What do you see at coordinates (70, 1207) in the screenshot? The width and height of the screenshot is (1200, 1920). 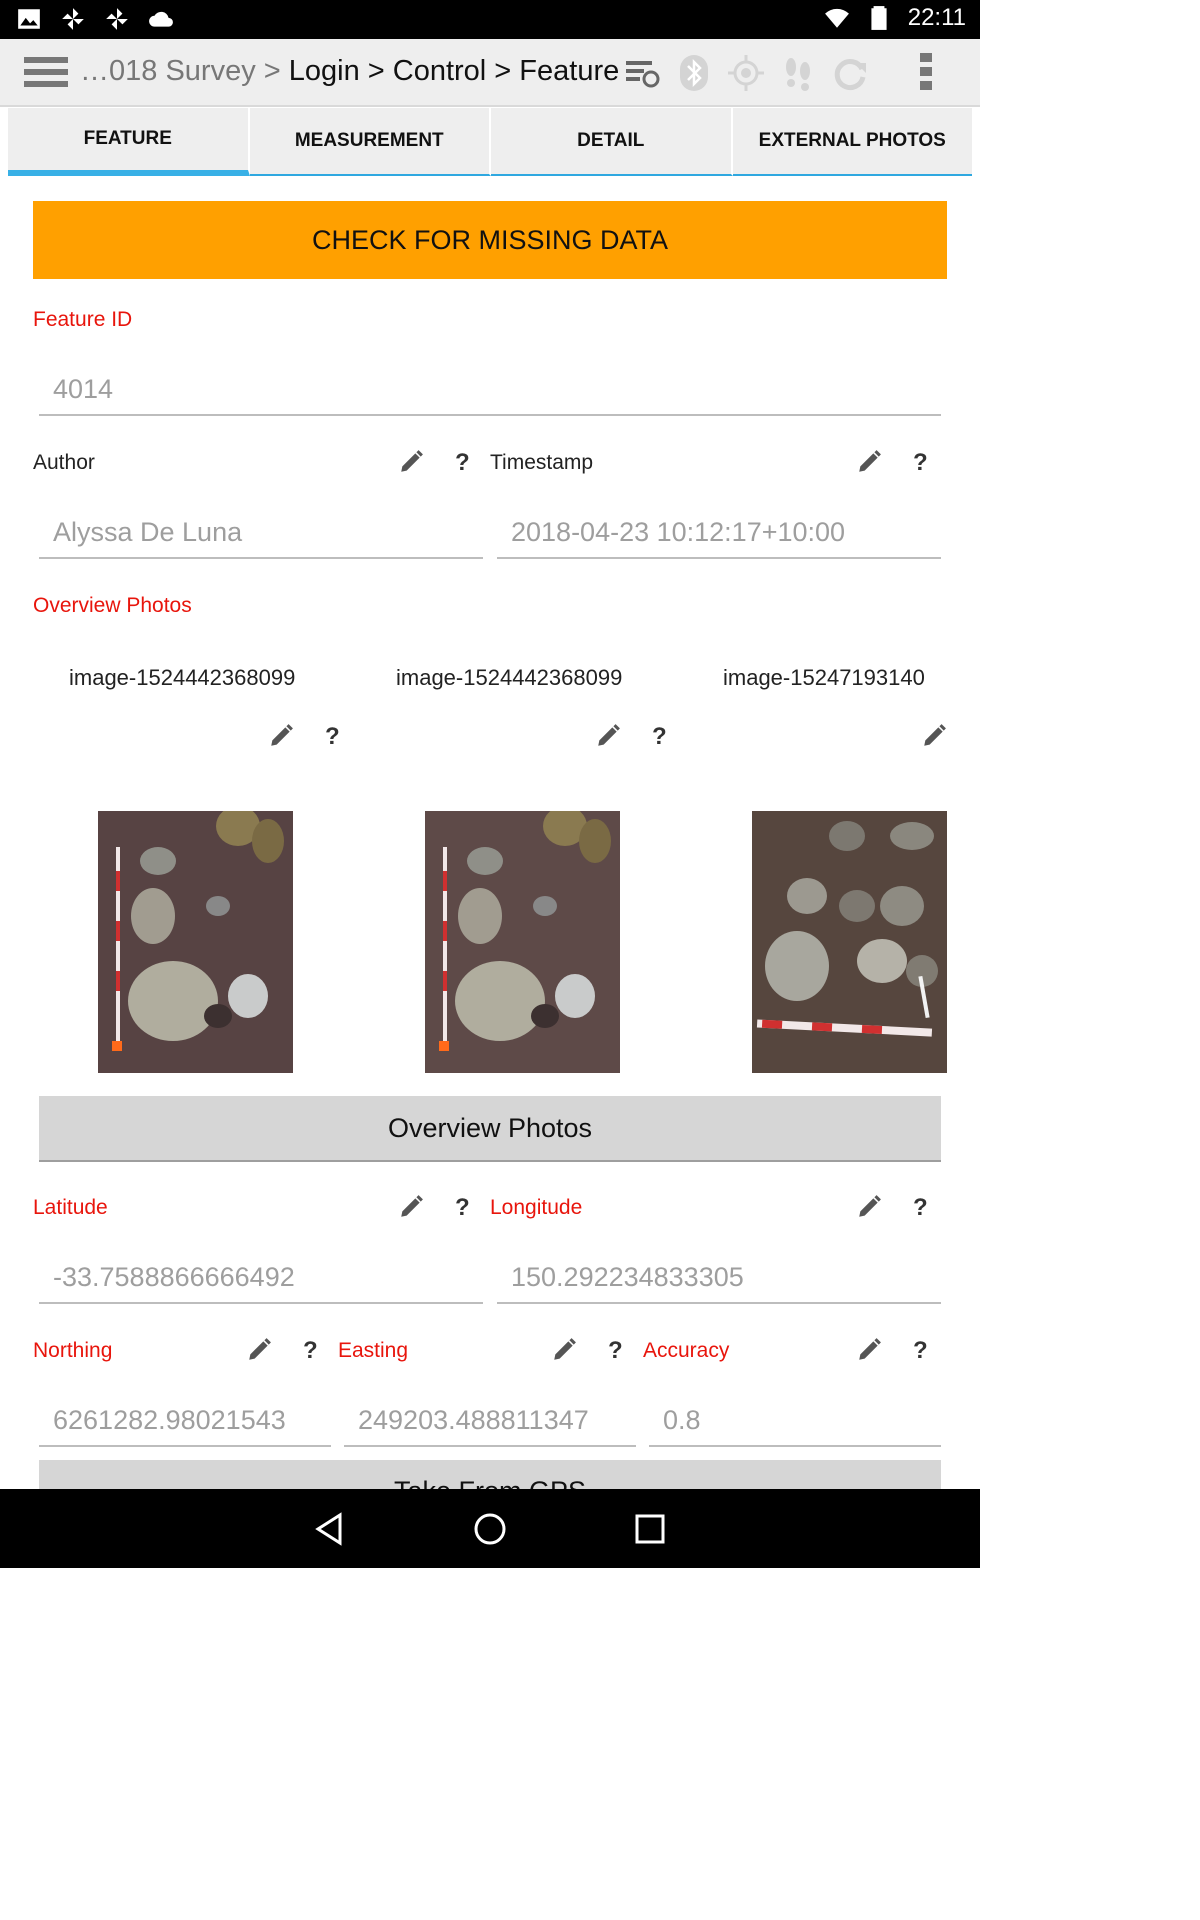 I see `latitude-label: Latitude` at bounding box center [70, 1207].